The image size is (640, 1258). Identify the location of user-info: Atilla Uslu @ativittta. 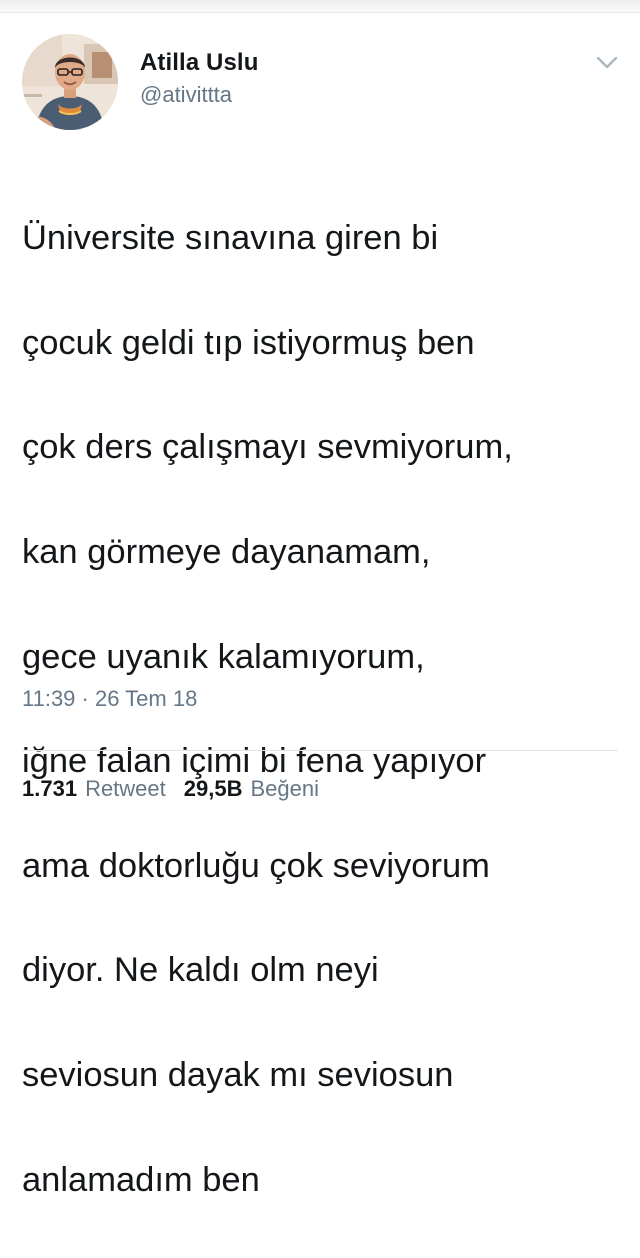
(199, 79).